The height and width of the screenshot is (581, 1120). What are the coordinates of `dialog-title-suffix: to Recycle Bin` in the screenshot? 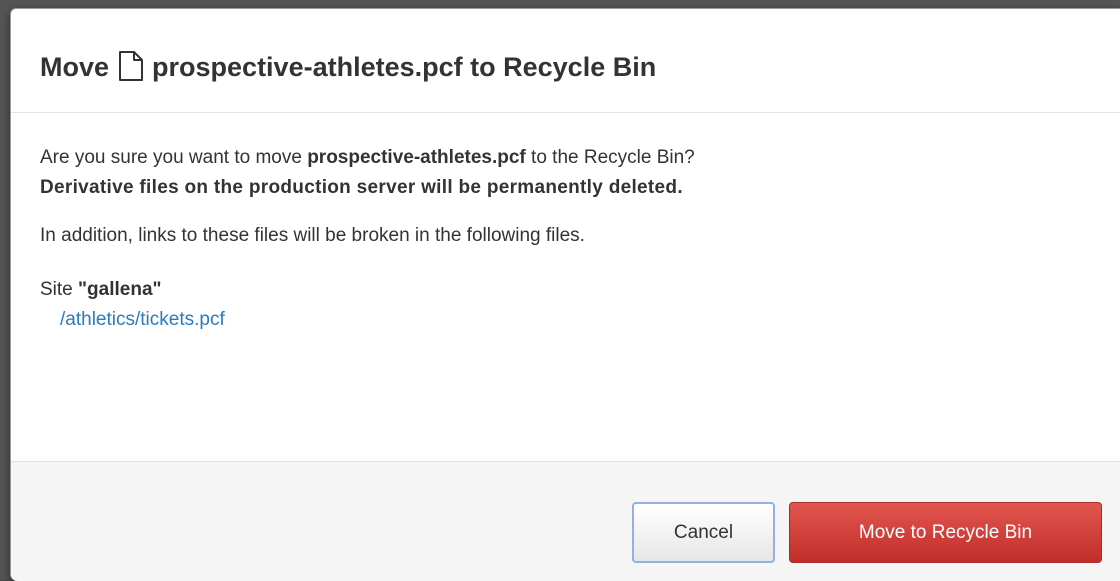 It's located at (563, 67).